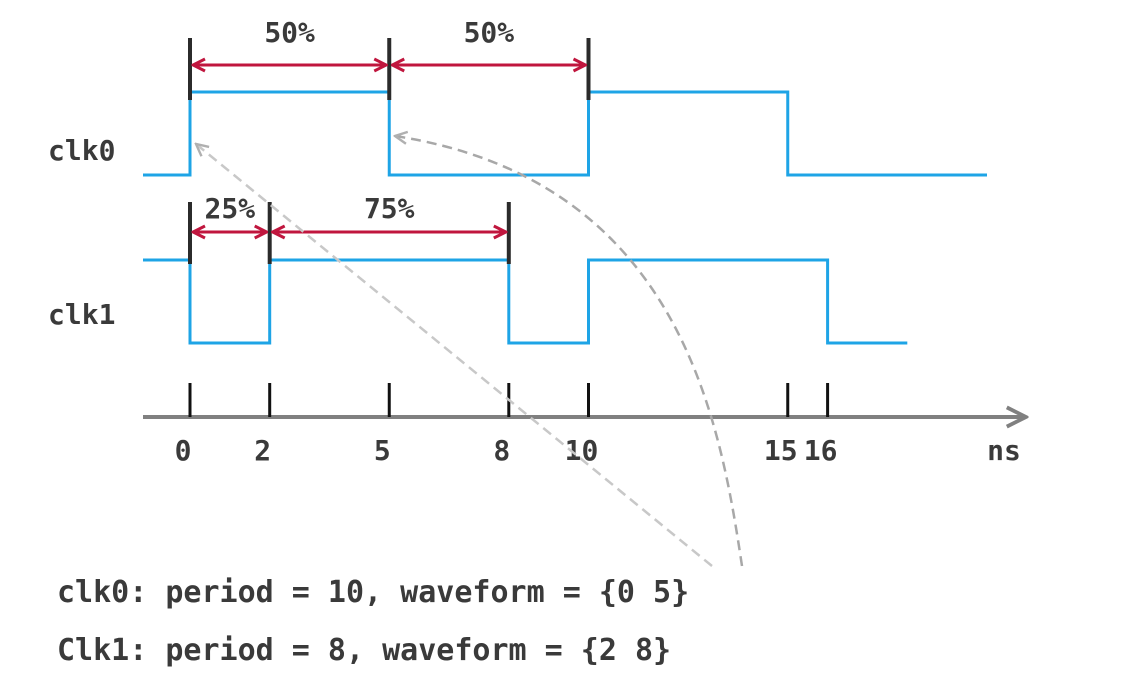 The height and width of the screenshot is (682, 1134). I want to click on axis-tick-label: 8, so click(501, 450).